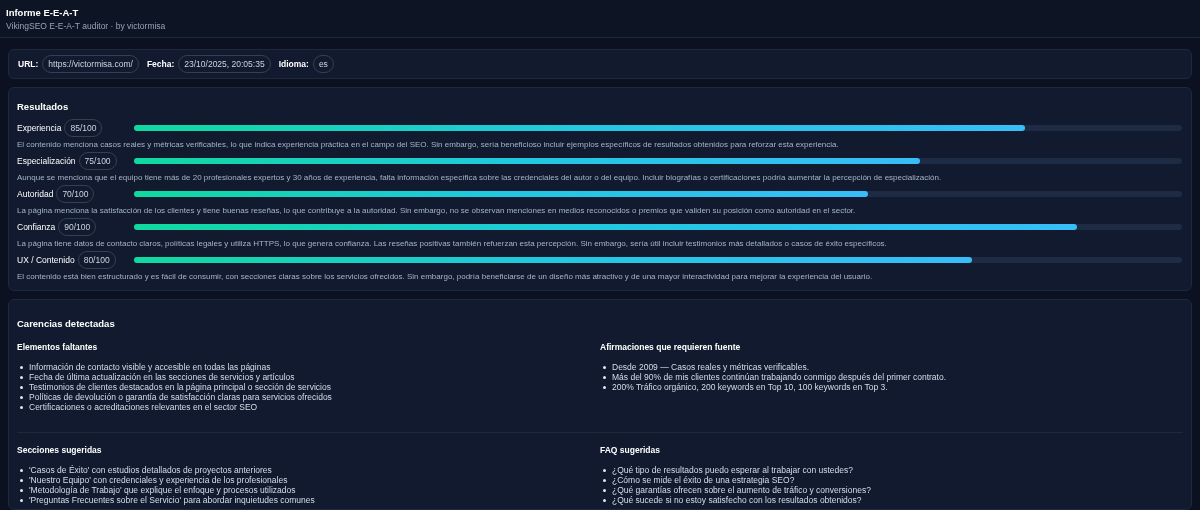 The height and width of the screenshot is (510, 1200). Describe the element at coordinates (671, 347) in the screenshot. I see `group-title: Afirmaciones que requieren fuente` at that location.